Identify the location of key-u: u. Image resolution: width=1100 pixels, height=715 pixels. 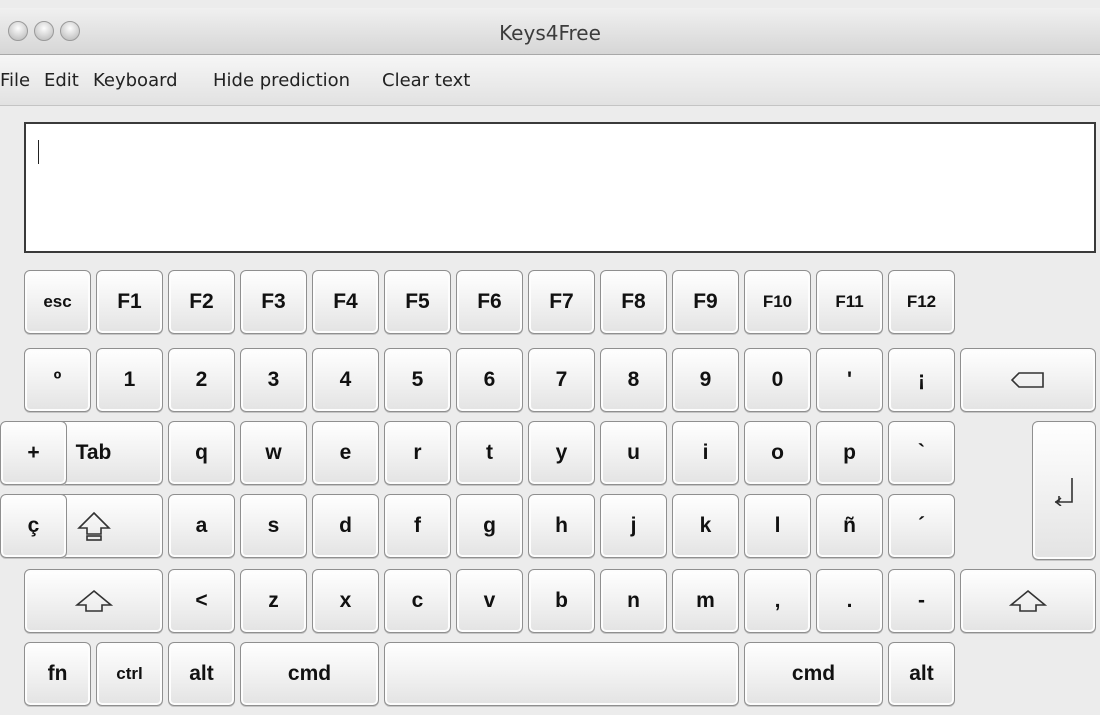
(633, 453).